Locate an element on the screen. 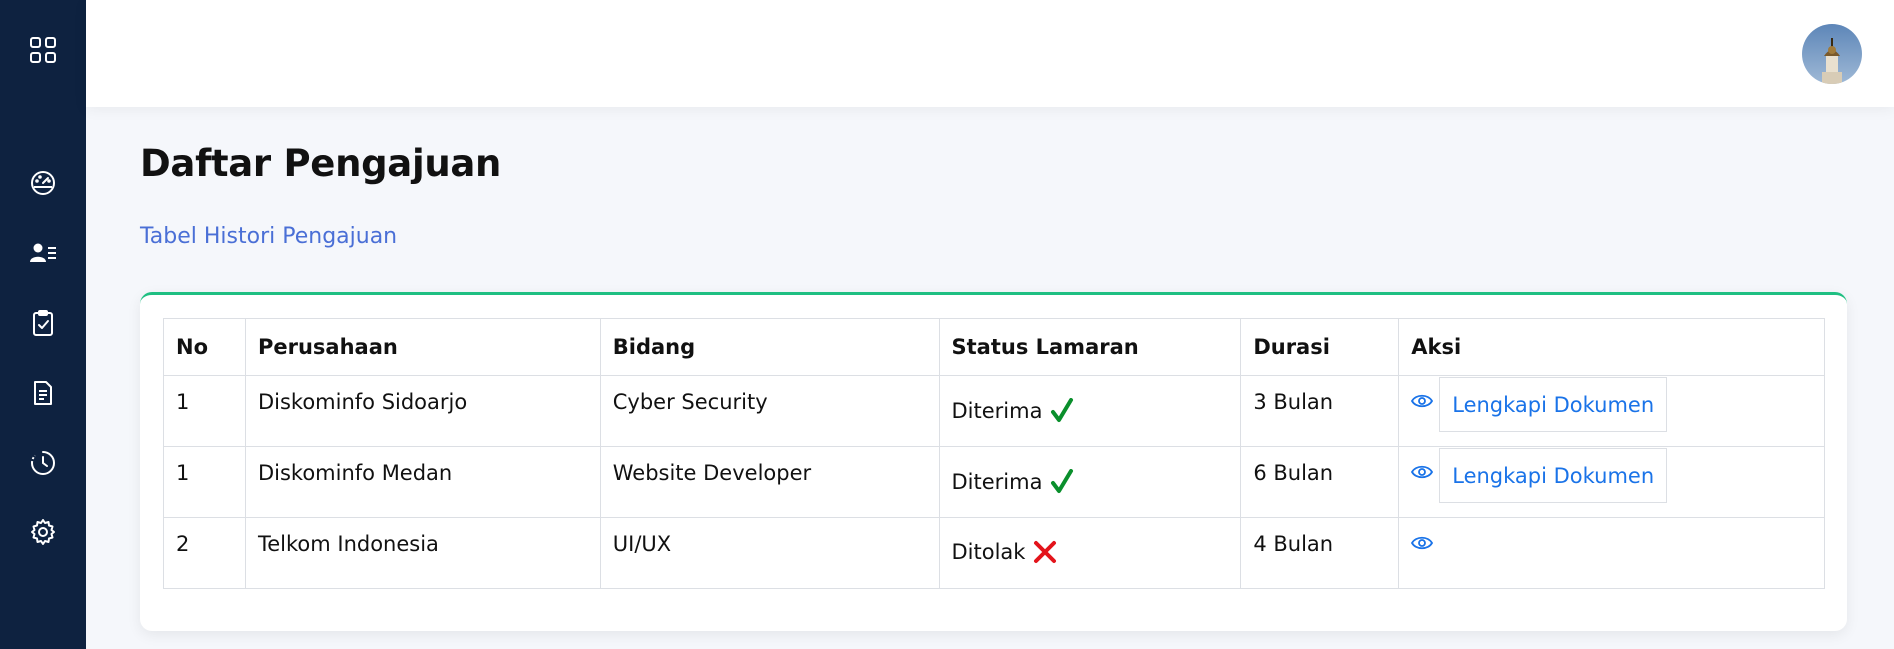 This screenshot has height=649, width=1894. cell-perusahaan: Telkom Indonesia is located at coordinates (422, 553).